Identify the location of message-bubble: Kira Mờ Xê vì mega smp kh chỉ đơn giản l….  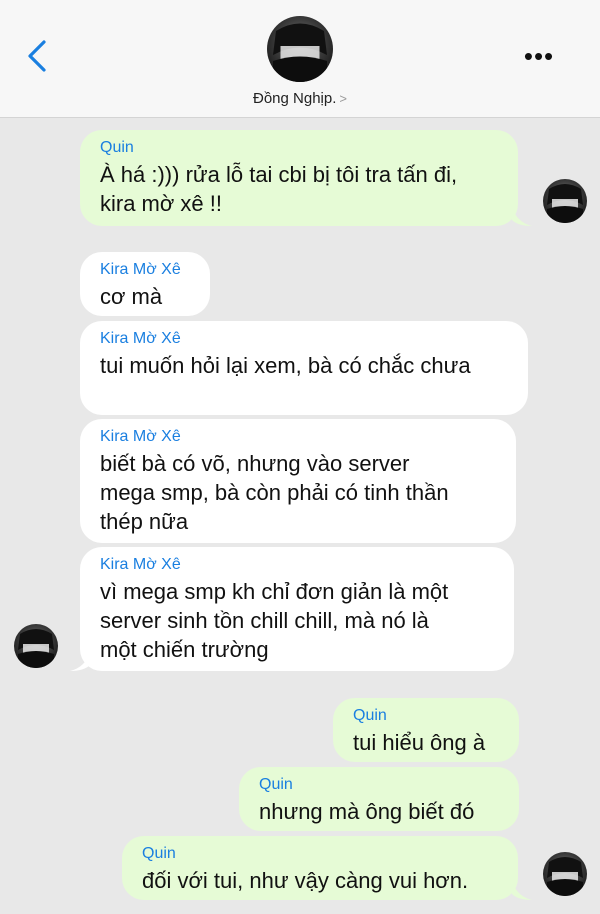
(297, 609).